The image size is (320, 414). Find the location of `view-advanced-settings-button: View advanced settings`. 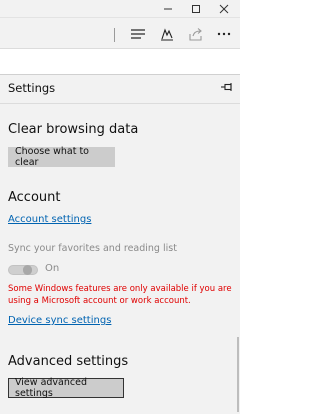

view-advanced-settings-button: View advanced settings is located at coordinates (66, 388).